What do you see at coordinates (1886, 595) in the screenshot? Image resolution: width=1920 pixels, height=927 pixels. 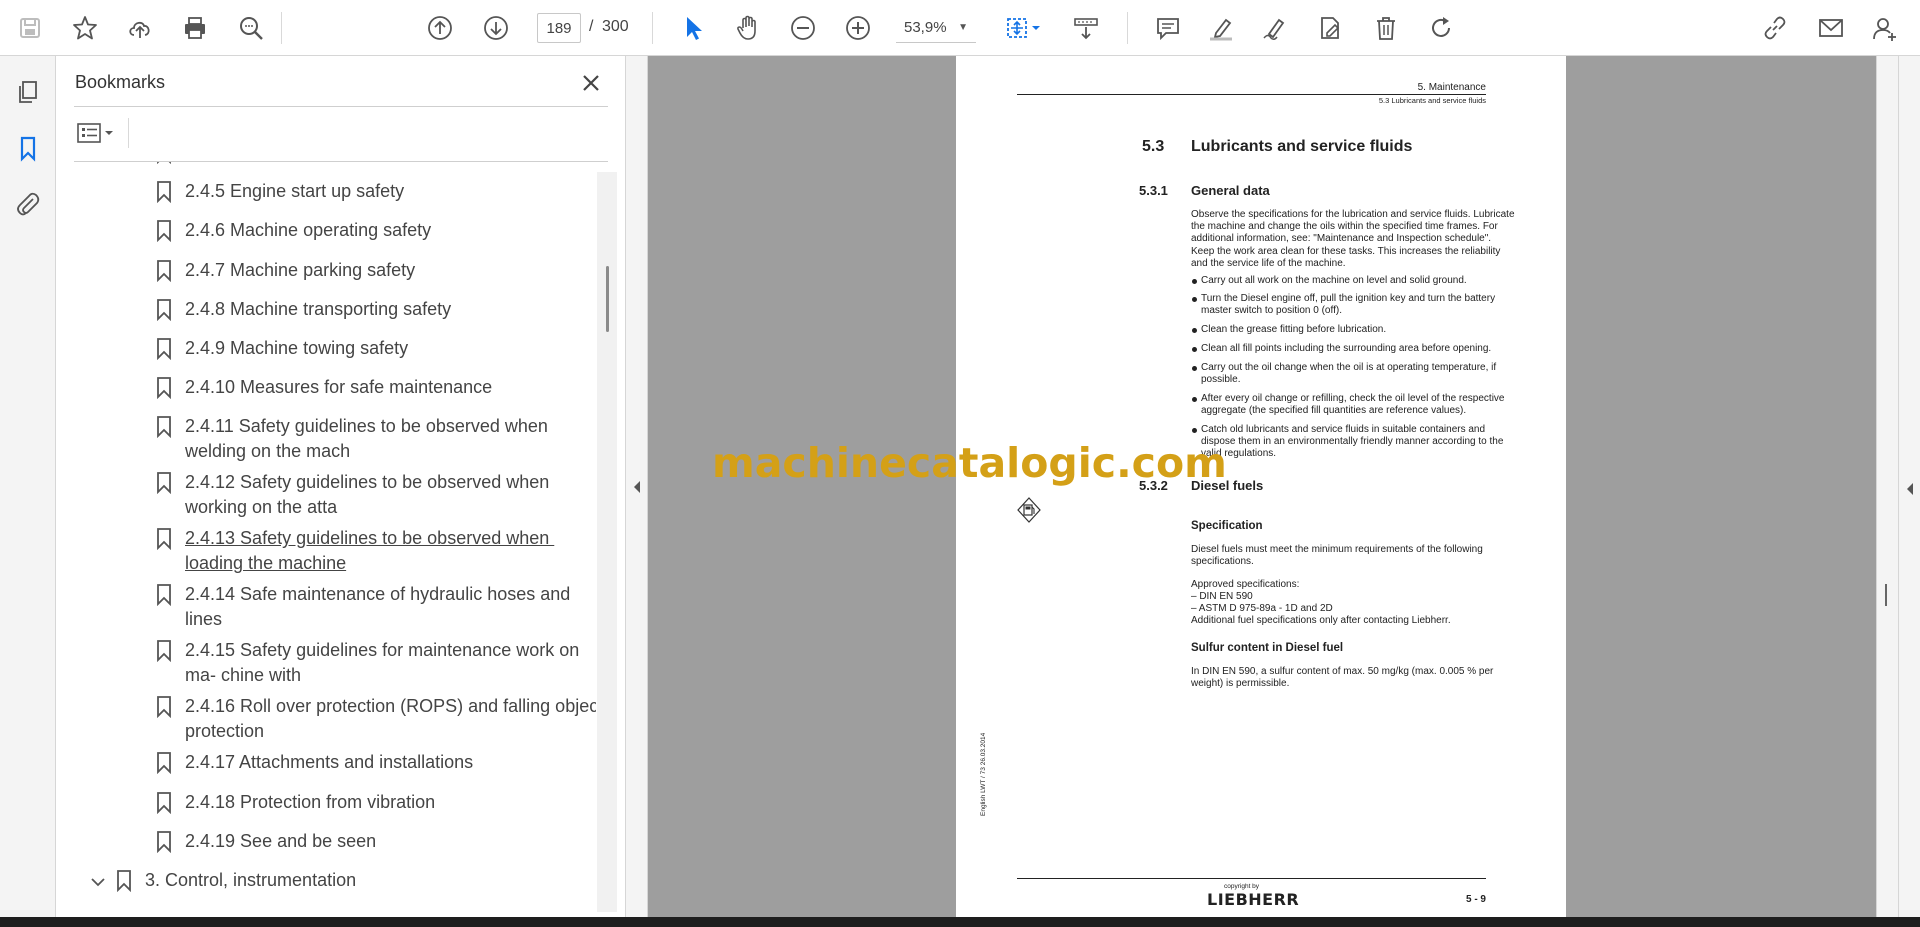 I see `document-scrollbar-thumb` at bounding box center [1886, 595].